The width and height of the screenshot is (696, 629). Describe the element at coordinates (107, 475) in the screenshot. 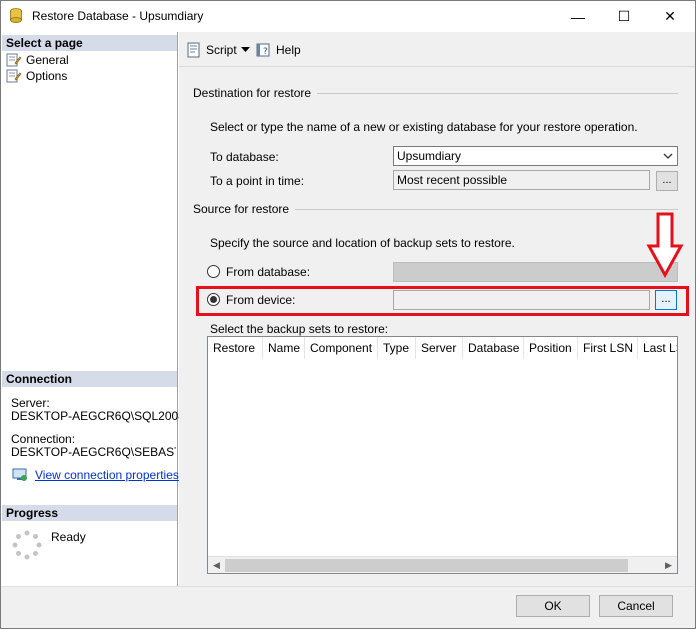

I see `view-connection-properties-link: View connection properties` at that location.